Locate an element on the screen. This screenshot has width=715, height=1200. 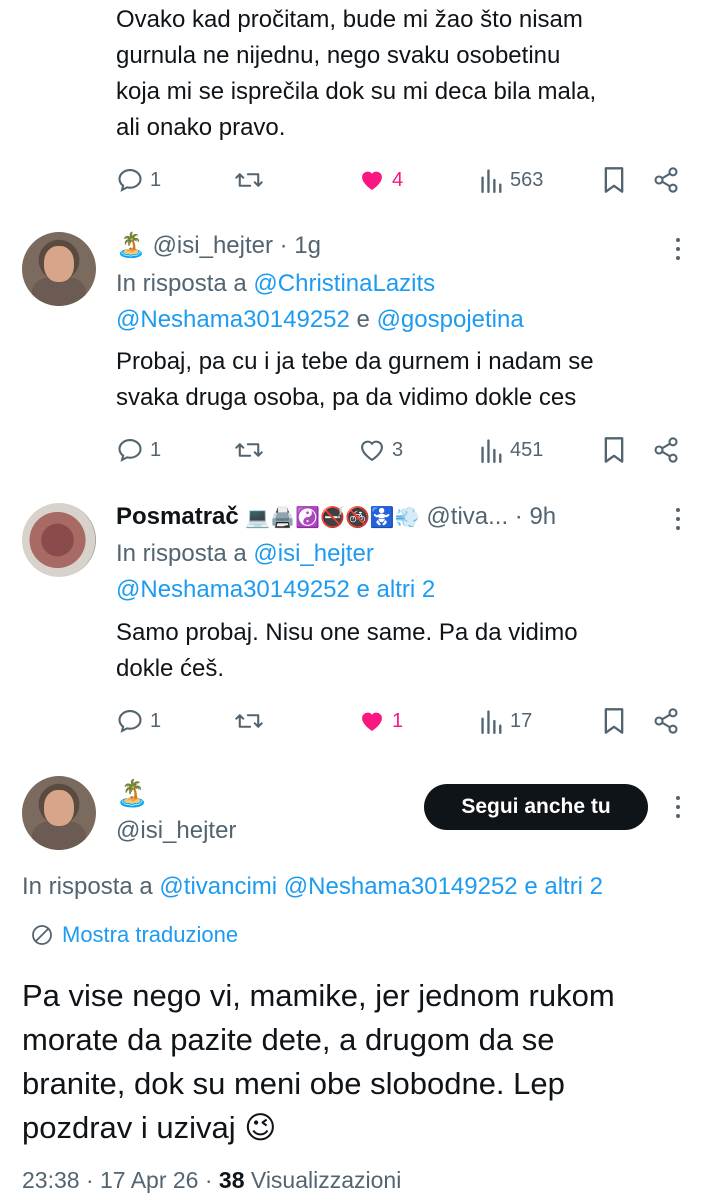
tweet-meta: 23:38 · 17 Apr 26 · 38 Visualizzazioni is located at coordinates (211, 1180).